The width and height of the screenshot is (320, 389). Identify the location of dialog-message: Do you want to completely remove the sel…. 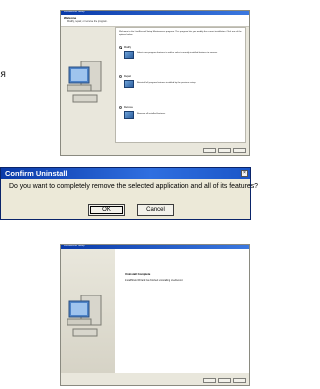
(133, 186).